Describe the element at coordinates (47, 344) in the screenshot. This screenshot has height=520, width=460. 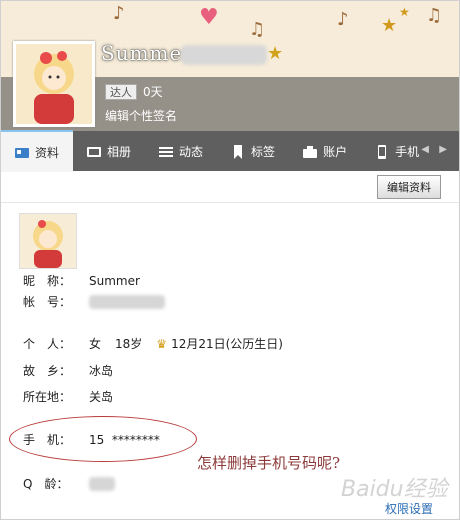
I see `personal-label: 个 人：` at that location.